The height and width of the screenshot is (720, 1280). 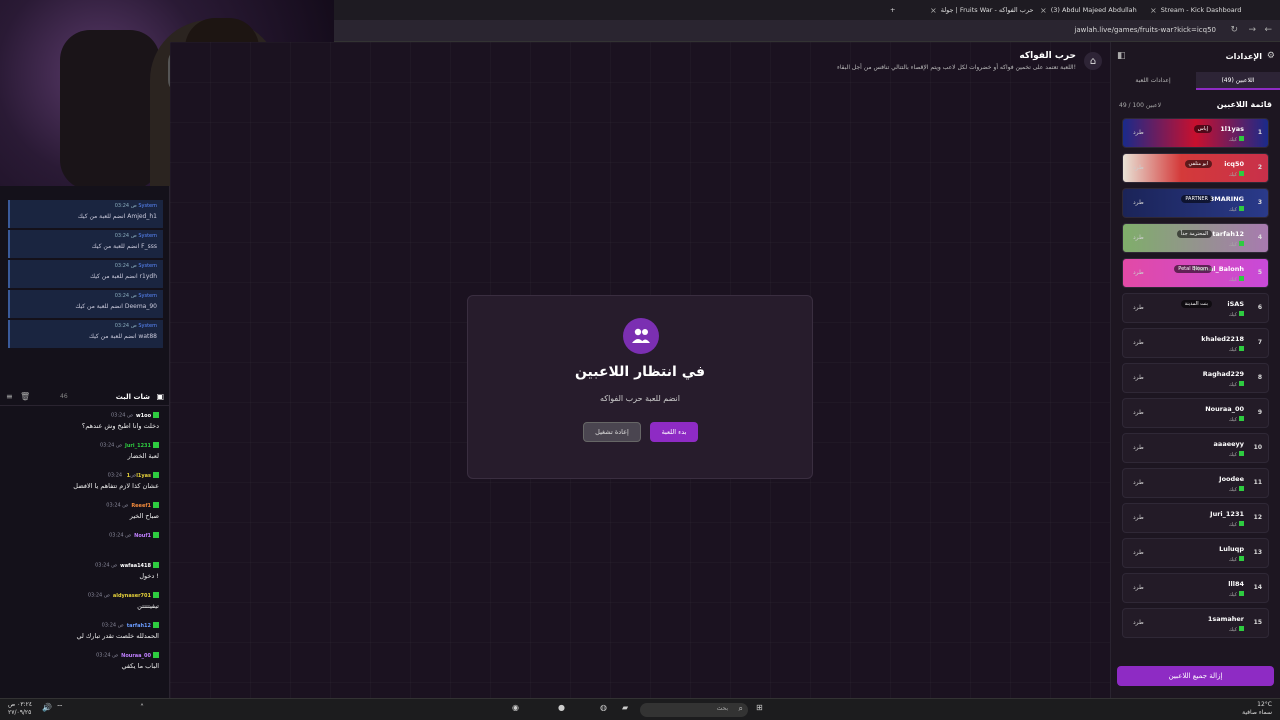 What do you see at coordinates (84, 655) in the screenshot?
I see `chat-meta: 03:24 ص Nouraa_00` at bounding box center [84, 655].